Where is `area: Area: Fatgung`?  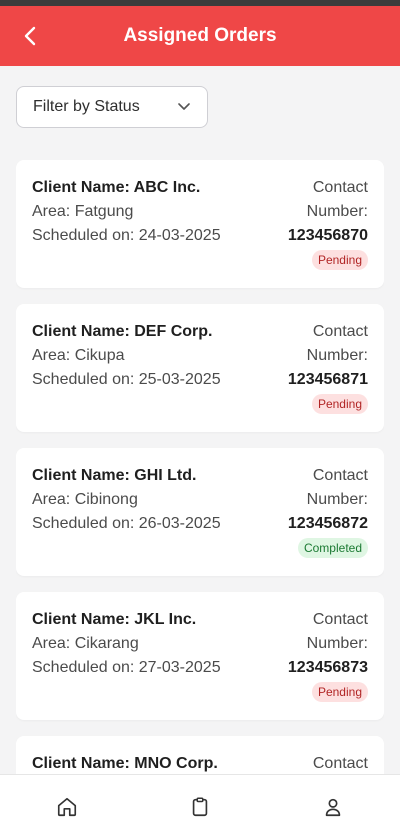
area: Area: Fatgung is located at coordinates (83, 211).